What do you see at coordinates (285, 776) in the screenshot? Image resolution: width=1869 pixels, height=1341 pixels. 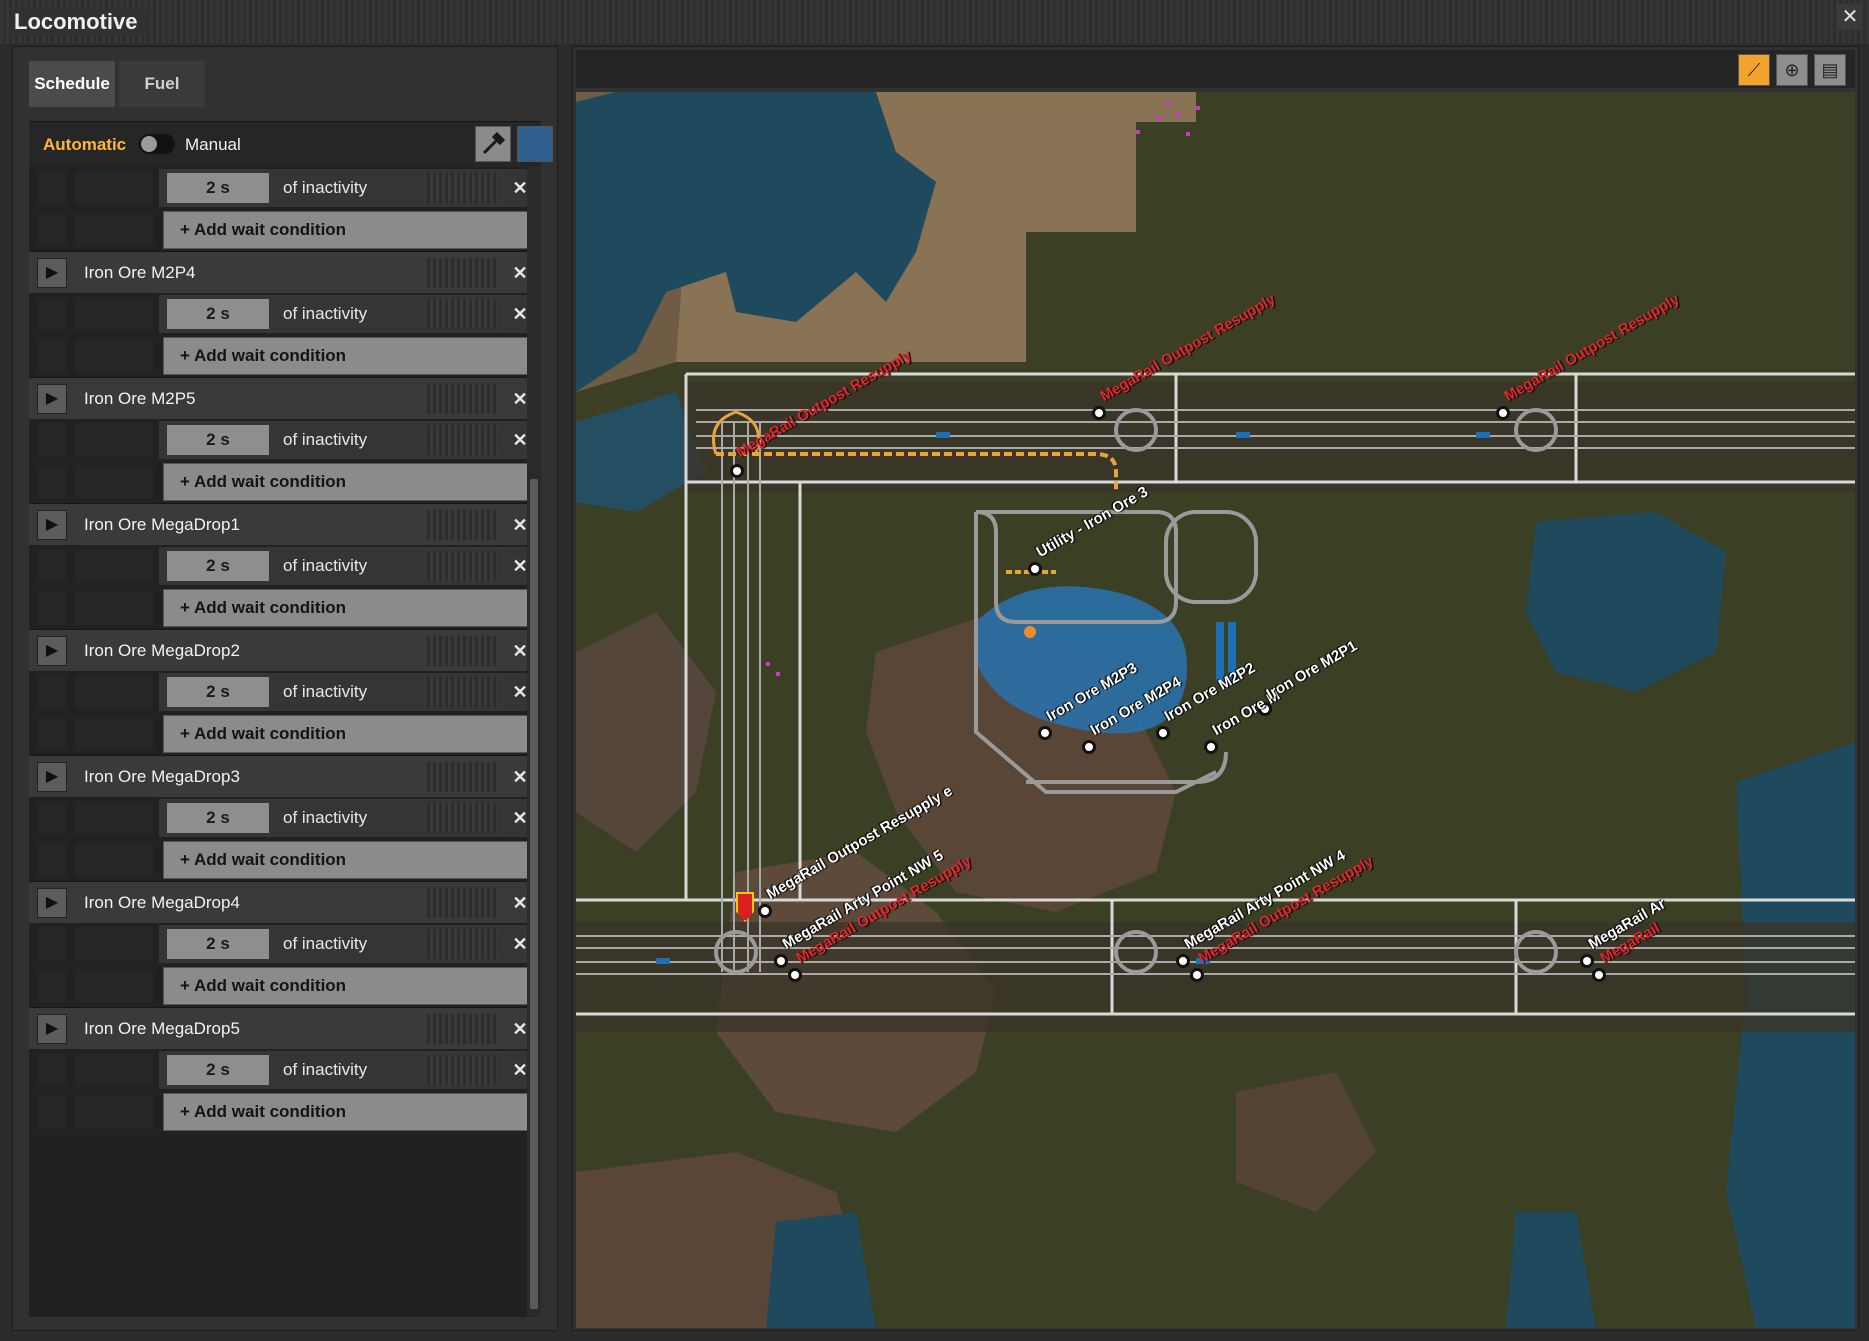 I see `schedule-station-row: ▶ Iron Ore MegaDrop3 ✕` at bounding box center [285, 776].